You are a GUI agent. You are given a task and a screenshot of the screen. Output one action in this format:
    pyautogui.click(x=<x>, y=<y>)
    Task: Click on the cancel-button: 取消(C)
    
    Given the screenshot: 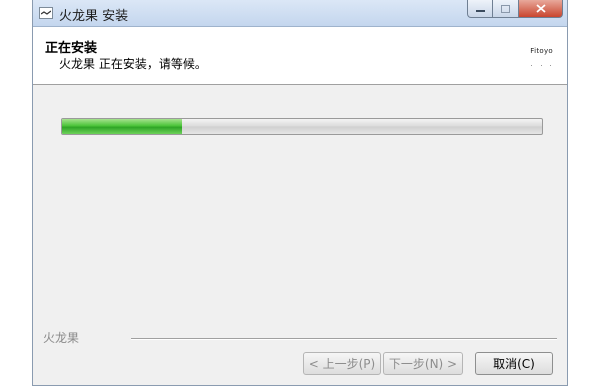 What is the action you would take?
    pyautogui.click(x=514, y=363)
    